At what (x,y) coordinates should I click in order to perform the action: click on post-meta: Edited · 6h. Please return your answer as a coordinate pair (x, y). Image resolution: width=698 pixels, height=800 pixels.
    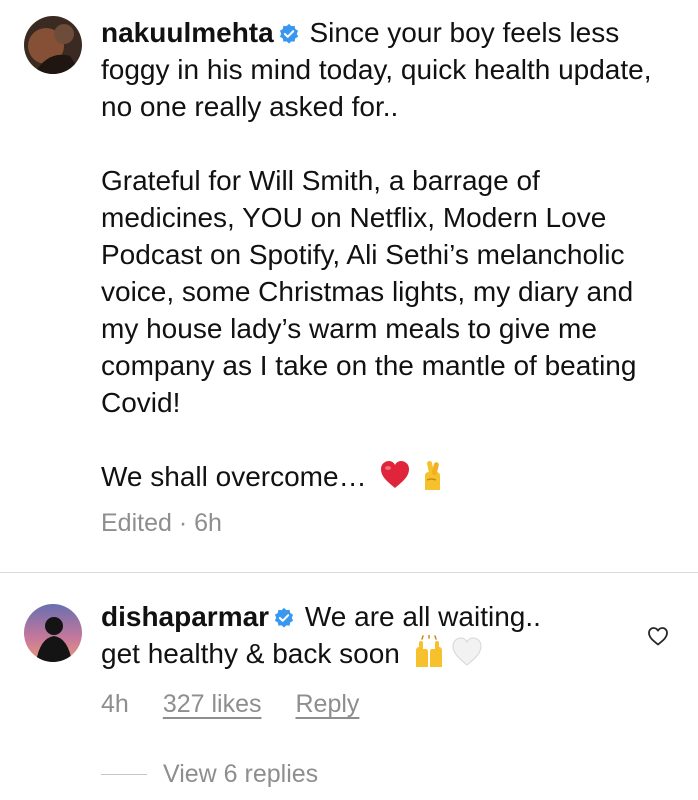
    Looking at the image, I should click on (161, 523).